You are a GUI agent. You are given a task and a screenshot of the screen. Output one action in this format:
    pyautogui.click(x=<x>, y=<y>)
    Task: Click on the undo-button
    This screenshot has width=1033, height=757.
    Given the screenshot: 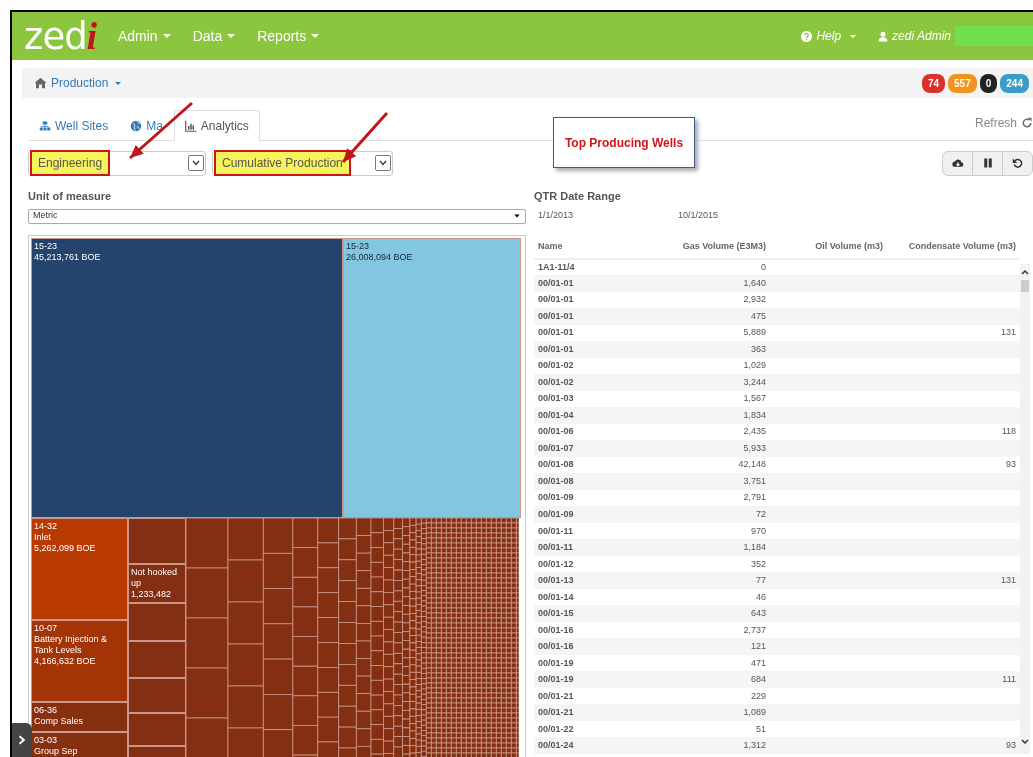 What is the action you would take?
    pyautogui.click(x=1017, y=163)
    